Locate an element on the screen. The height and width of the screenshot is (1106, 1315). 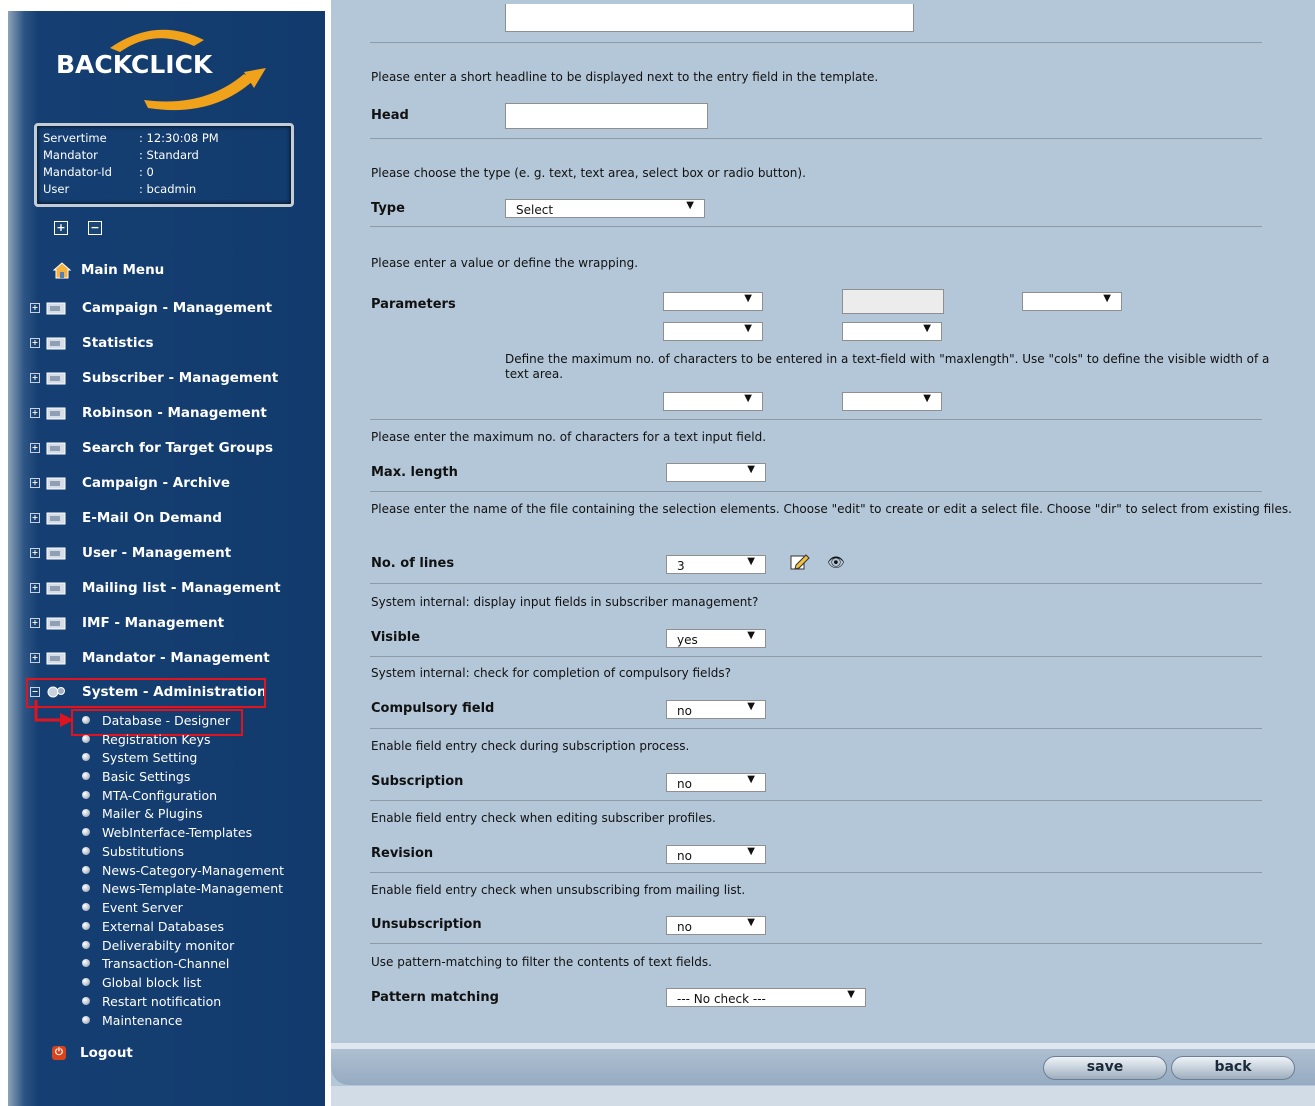
menu-campaign-archive: + Campaign - Archive is located at coordinates (130, 483).